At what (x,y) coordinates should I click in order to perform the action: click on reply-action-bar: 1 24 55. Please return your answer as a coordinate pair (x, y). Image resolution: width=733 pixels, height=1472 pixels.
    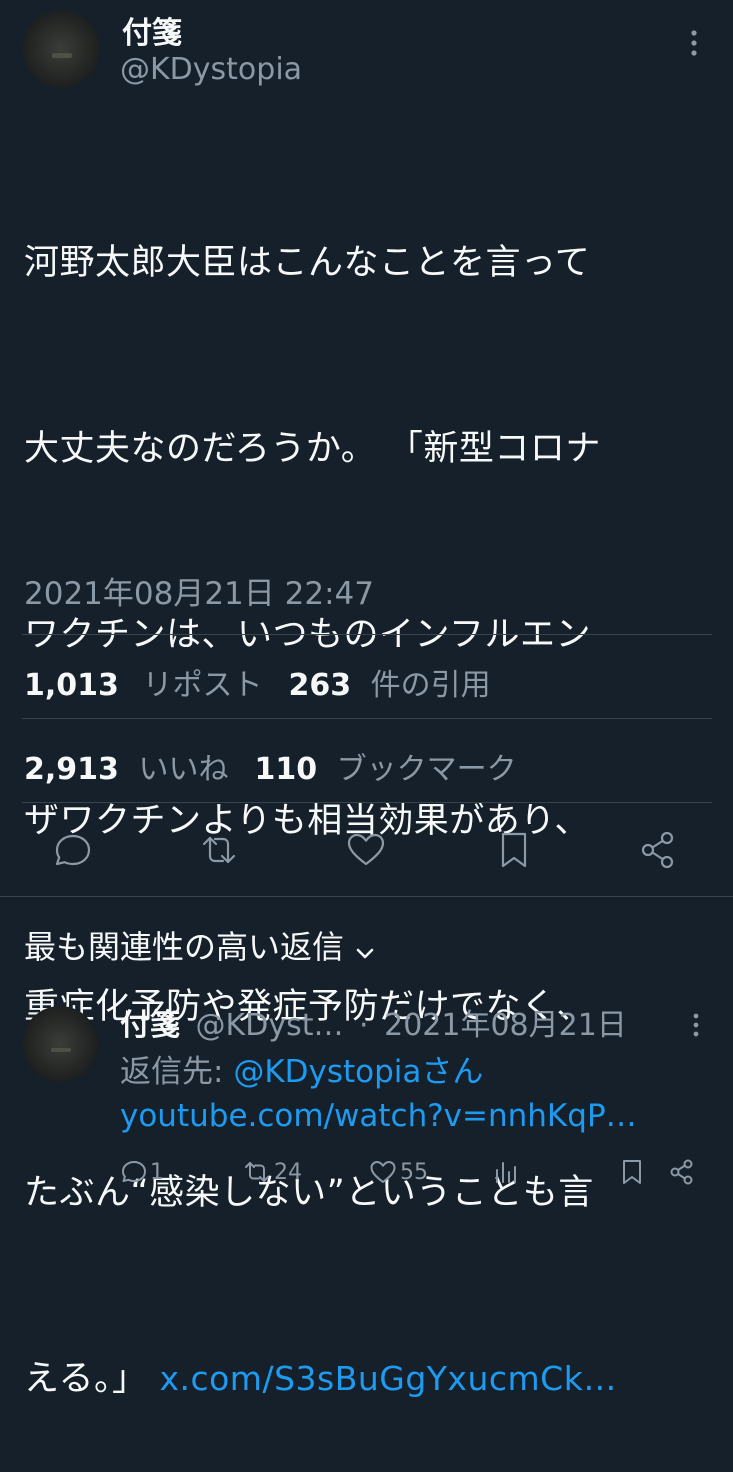
    Looking at the image, I should click on (410, 1172).